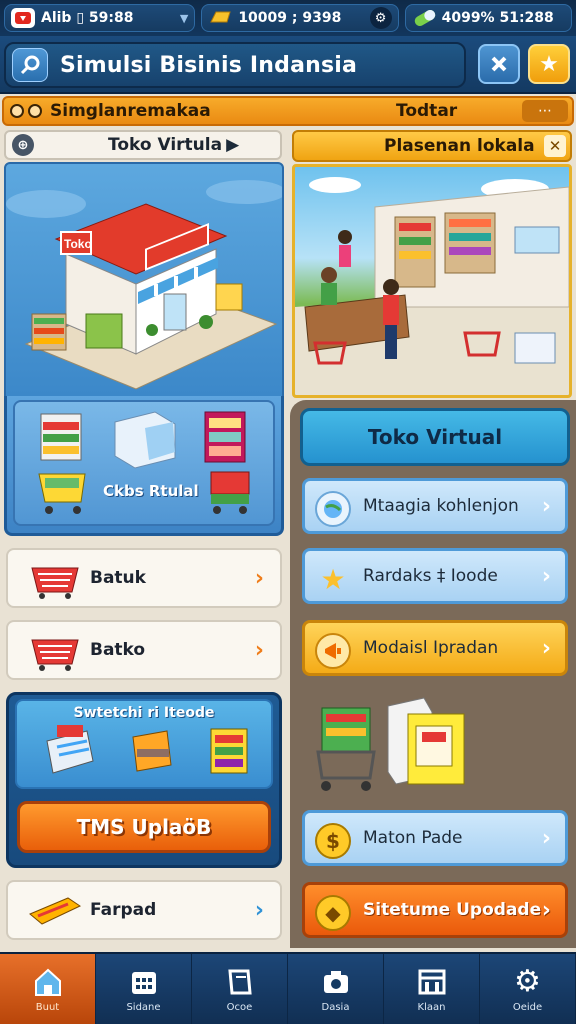 This screenshot has height=1024, width=576. Describe the element at coordinates (333, 509) in the screenshot. I see `globe-icon` at that location.